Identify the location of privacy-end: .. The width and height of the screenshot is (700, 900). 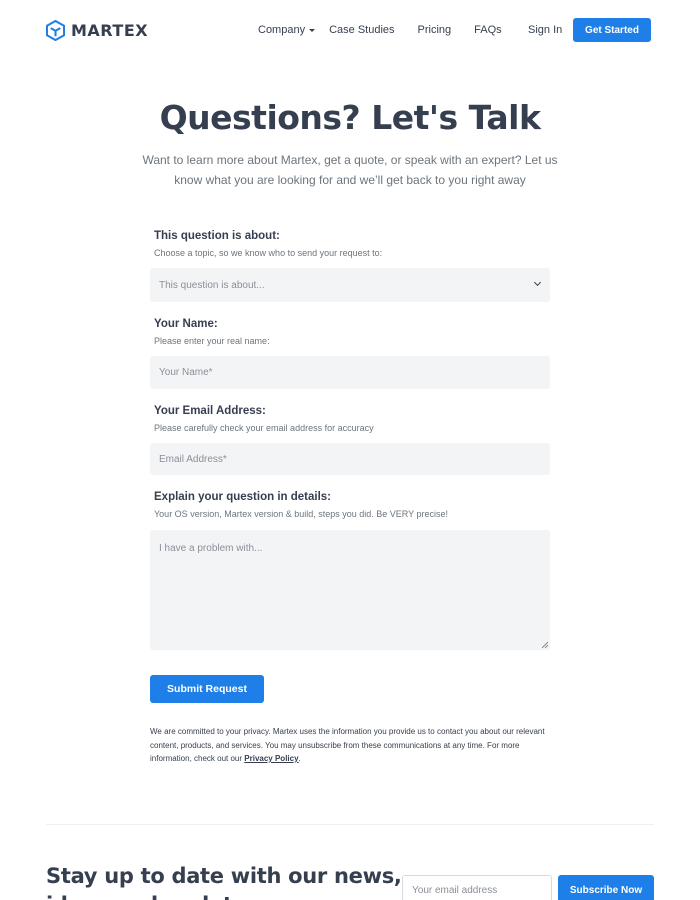
(299, 758).